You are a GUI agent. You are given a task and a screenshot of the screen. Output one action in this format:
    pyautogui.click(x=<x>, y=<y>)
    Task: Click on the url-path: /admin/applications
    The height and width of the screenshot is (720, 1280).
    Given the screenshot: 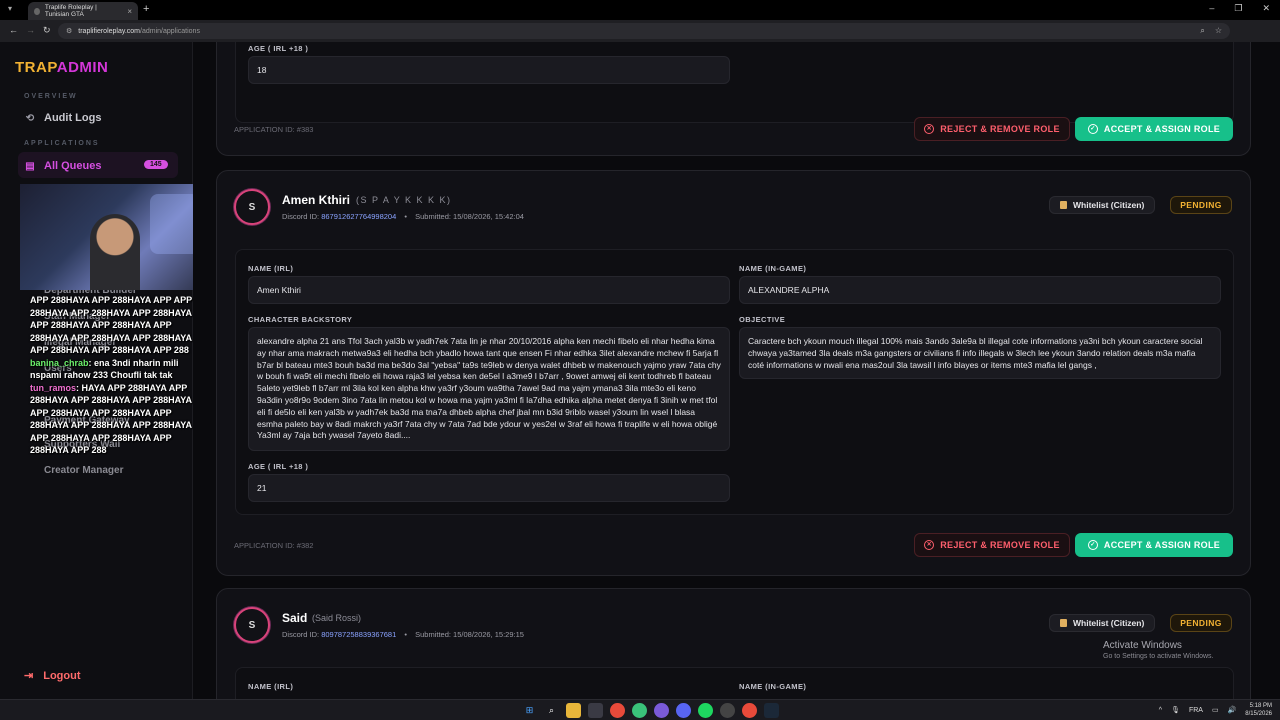 What is the action you would take?
    pyautogui.click(x=170, y=31)
    